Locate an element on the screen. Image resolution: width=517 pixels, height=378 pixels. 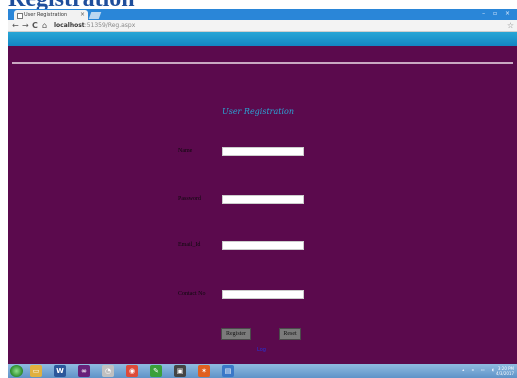
name-label: Name is located at coordinates (185, 151).